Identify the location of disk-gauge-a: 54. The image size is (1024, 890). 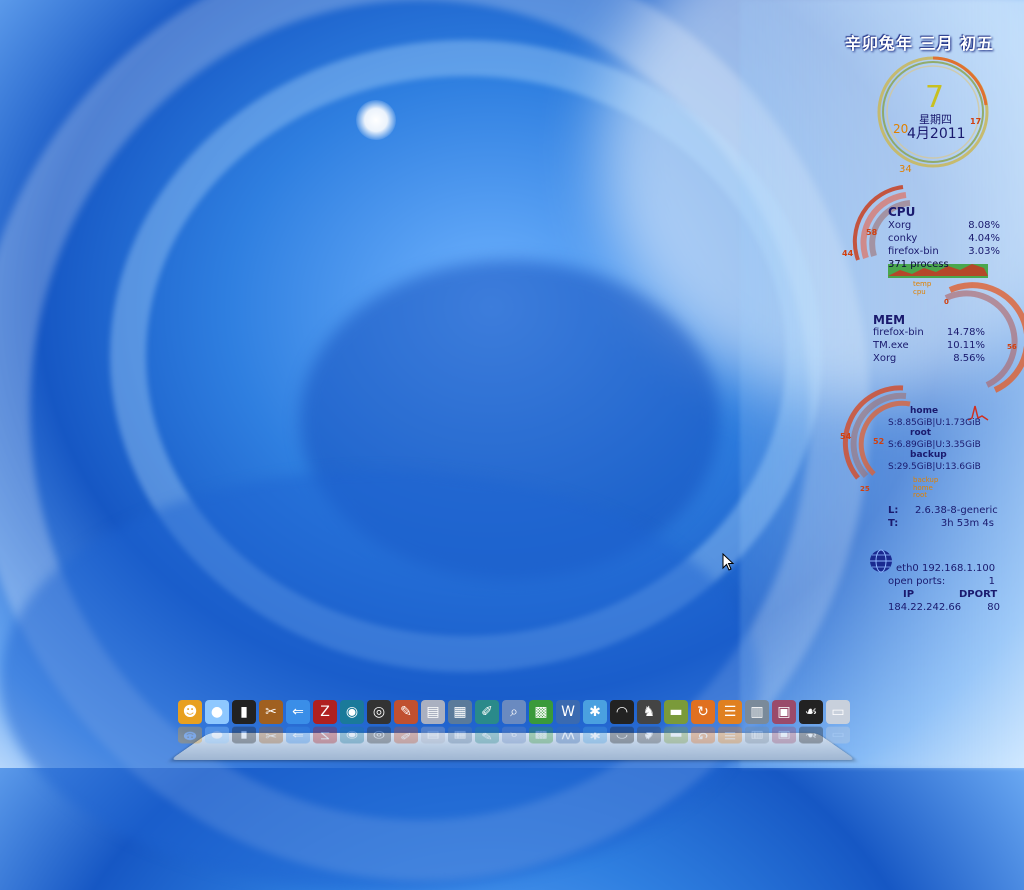
(846, 436).